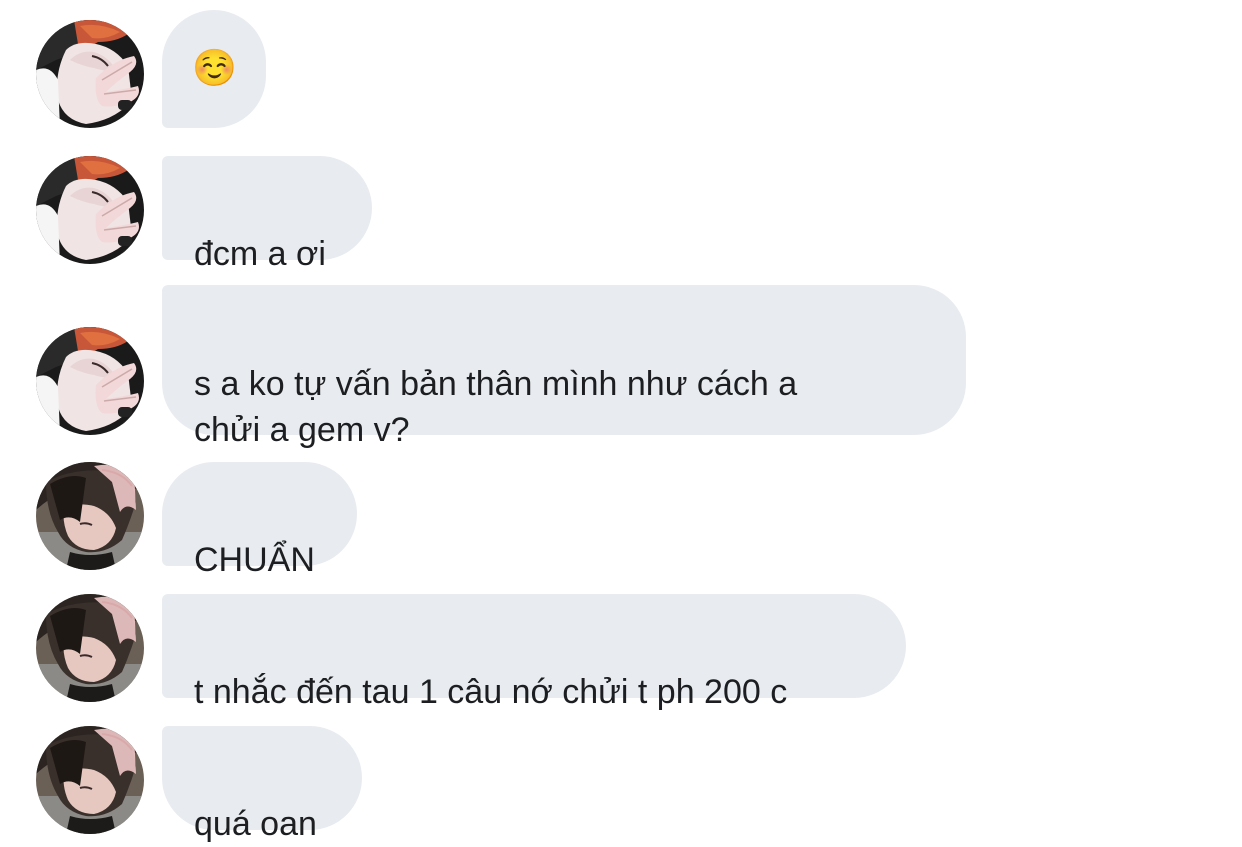 The width and height of the screenshot is (1242, 847). Describe the element at coordinates (254, 560) in the screenshot. I see `message-text: CHUẨN` at that location.